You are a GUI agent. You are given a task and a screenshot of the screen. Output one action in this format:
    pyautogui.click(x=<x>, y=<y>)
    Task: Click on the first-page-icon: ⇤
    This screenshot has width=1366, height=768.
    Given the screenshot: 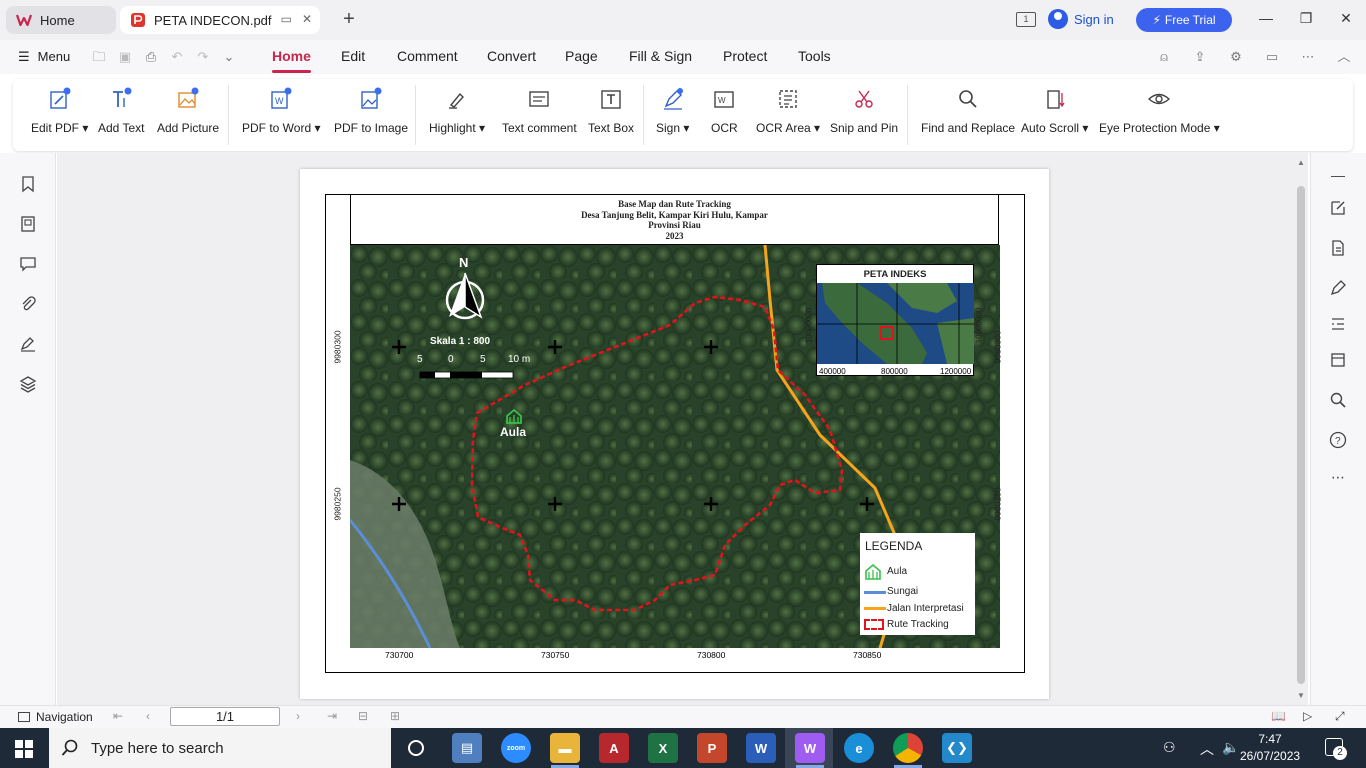 What is the action you would take?
    pyautogui.click(x=118, y=716)
    